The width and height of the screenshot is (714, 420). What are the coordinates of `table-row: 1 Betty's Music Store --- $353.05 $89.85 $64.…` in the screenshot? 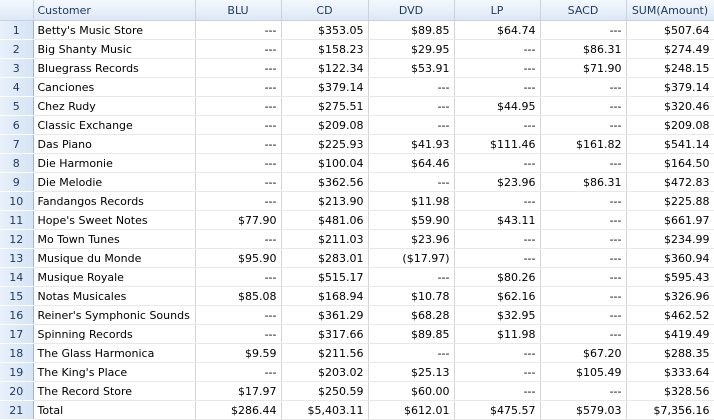 It's located at (357, 30).